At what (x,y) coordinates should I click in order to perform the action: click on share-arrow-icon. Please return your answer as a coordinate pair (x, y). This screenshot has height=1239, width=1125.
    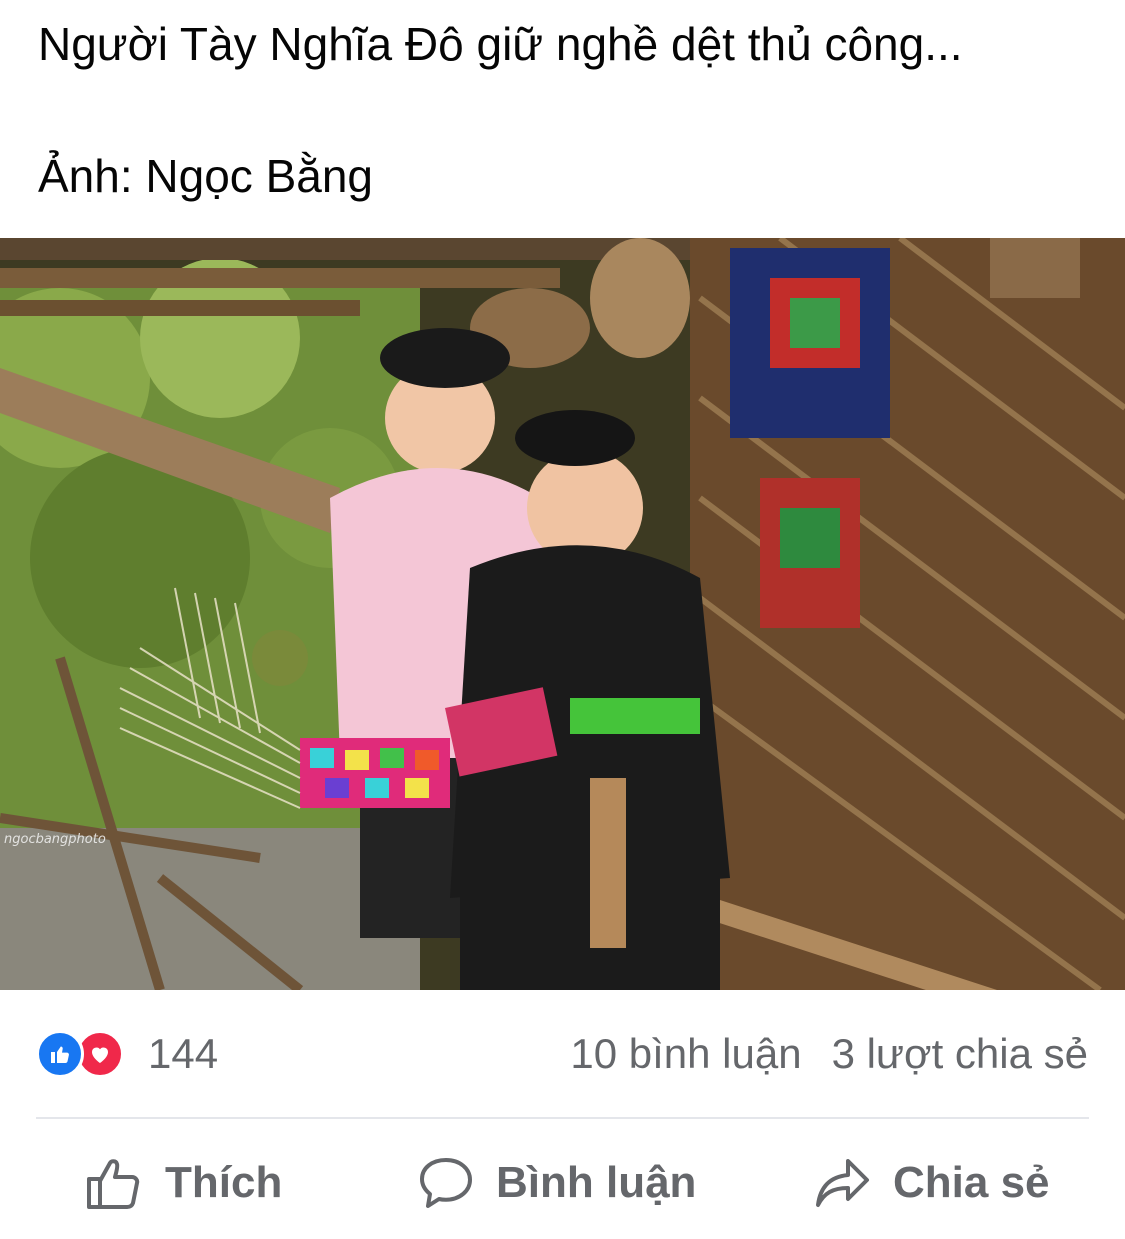
    Looking at the image, I should click on (843, 1183).